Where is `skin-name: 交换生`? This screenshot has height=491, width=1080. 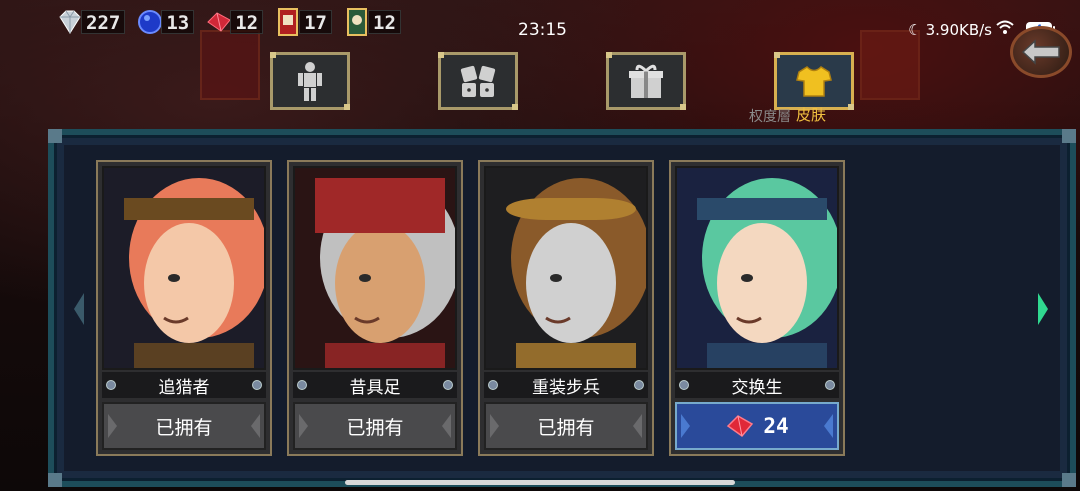 skin-name: 交换生 is located at coordinates (757, 387).